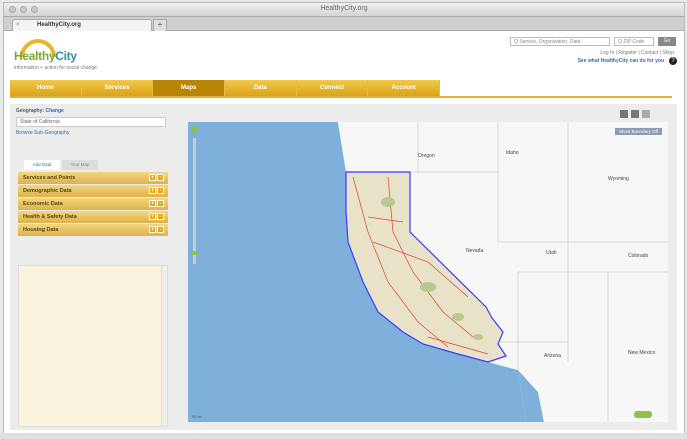  I want to click on panel-tabs: Add Data Your Map, so click(61, 165).